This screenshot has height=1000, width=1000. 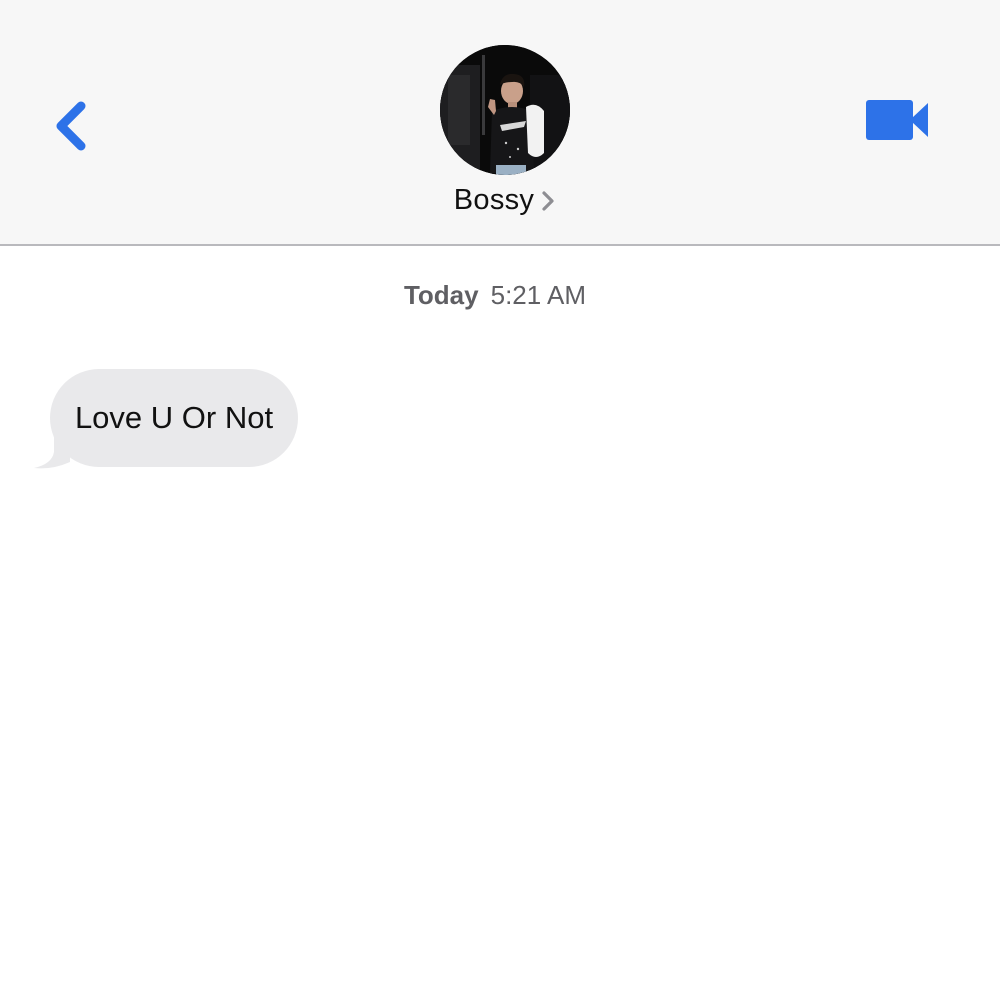 I want to click on conversation-timestamp: Today 5:21 AM, so click(x=495, y=295).